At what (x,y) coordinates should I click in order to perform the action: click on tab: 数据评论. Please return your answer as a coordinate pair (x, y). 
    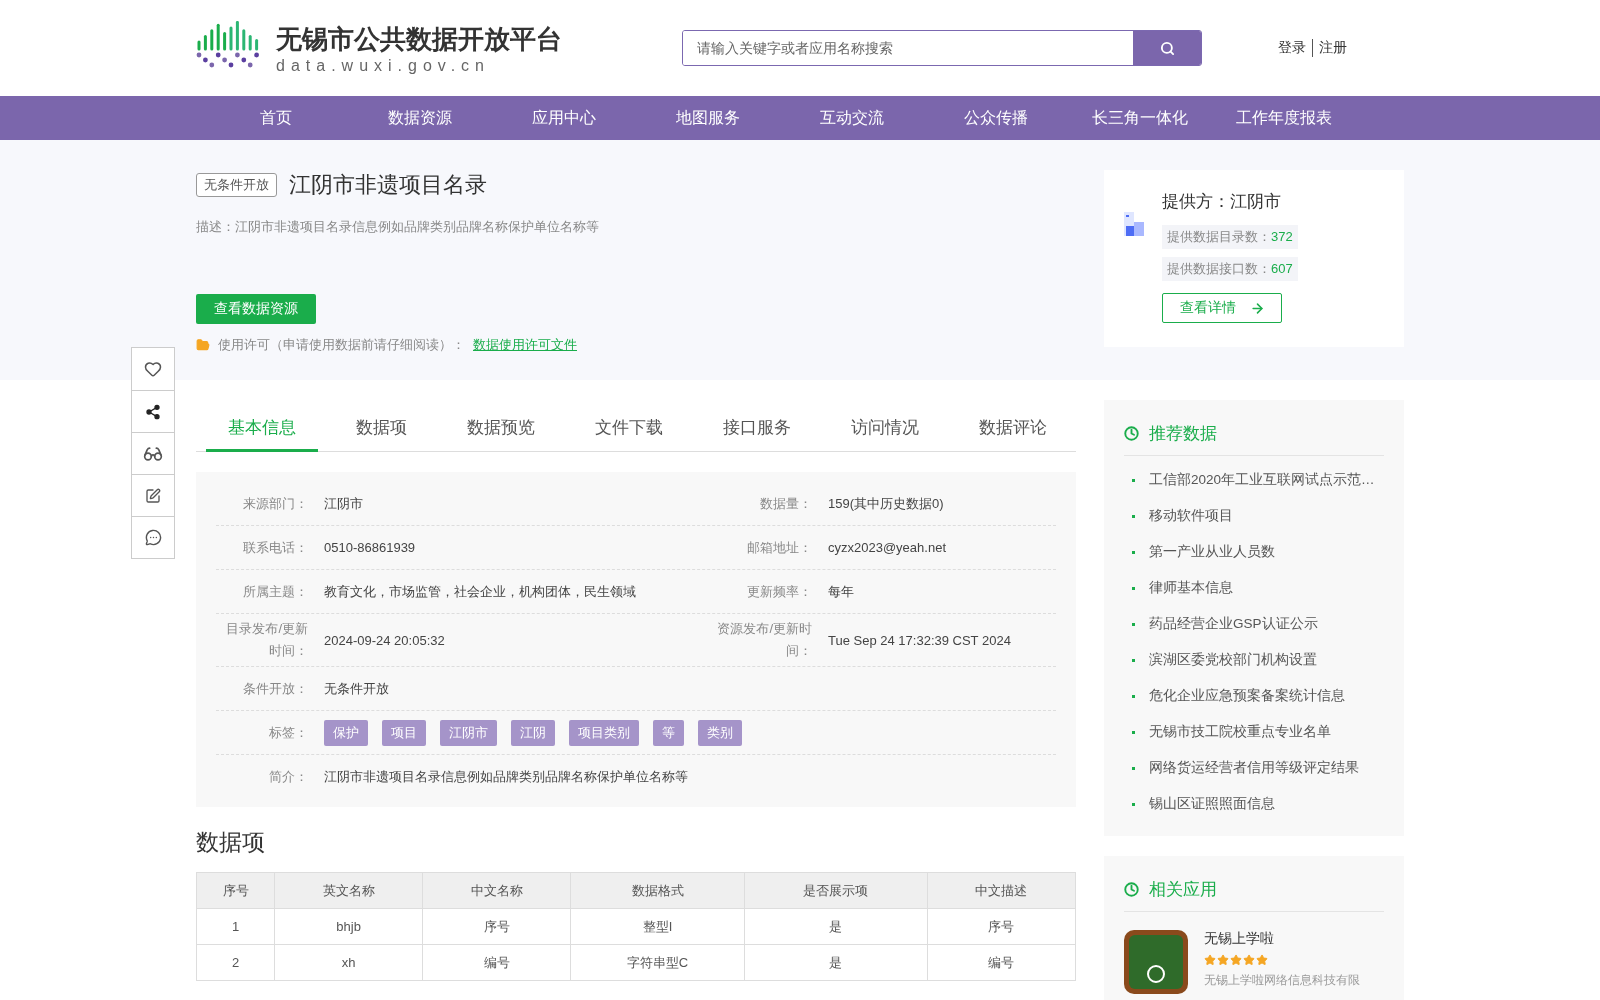
    Looking at the image, I should click on (1013, 434).